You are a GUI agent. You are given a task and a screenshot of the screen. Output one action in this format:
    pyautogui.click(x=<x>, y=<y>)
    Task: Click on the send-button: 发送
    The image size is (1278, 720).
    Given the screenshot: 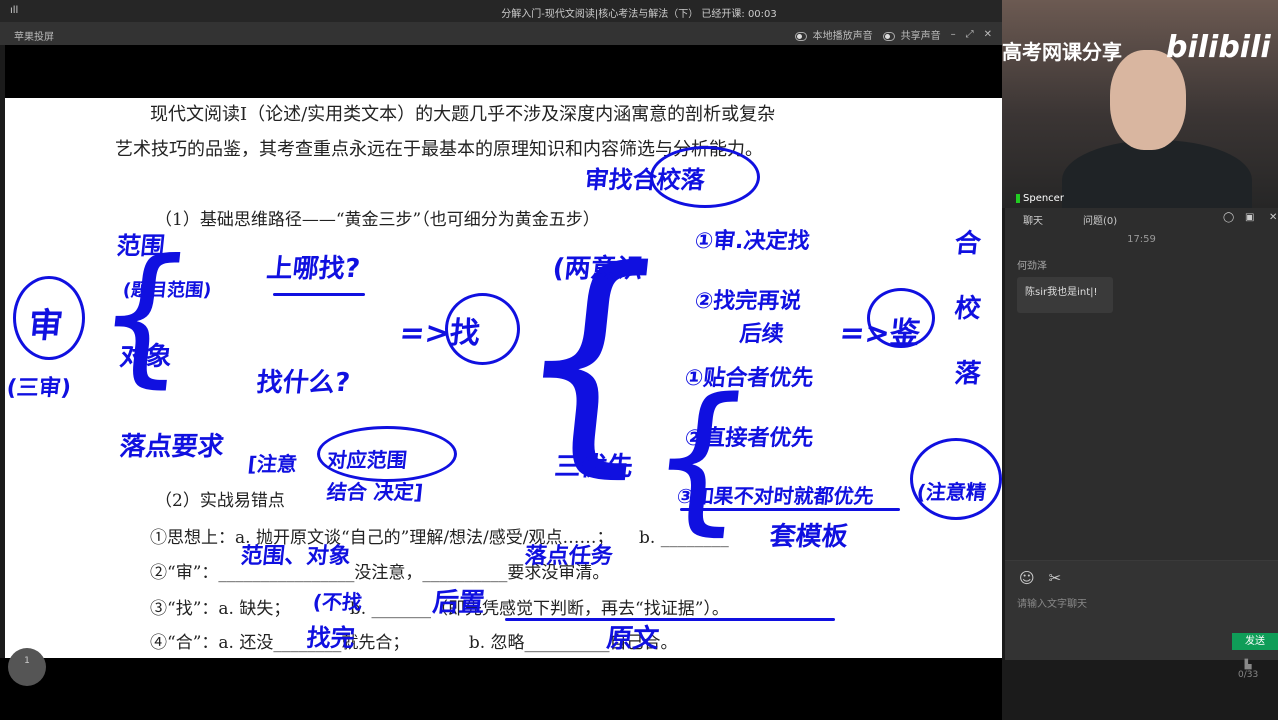 What is the action you would take?
    pyautogui.click(x=1255, y=641)
    